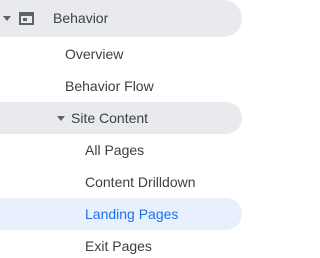 The image size is (320, 258). I want to click on nav-item-exit-pages: Exit Pages, so click(121, 244).